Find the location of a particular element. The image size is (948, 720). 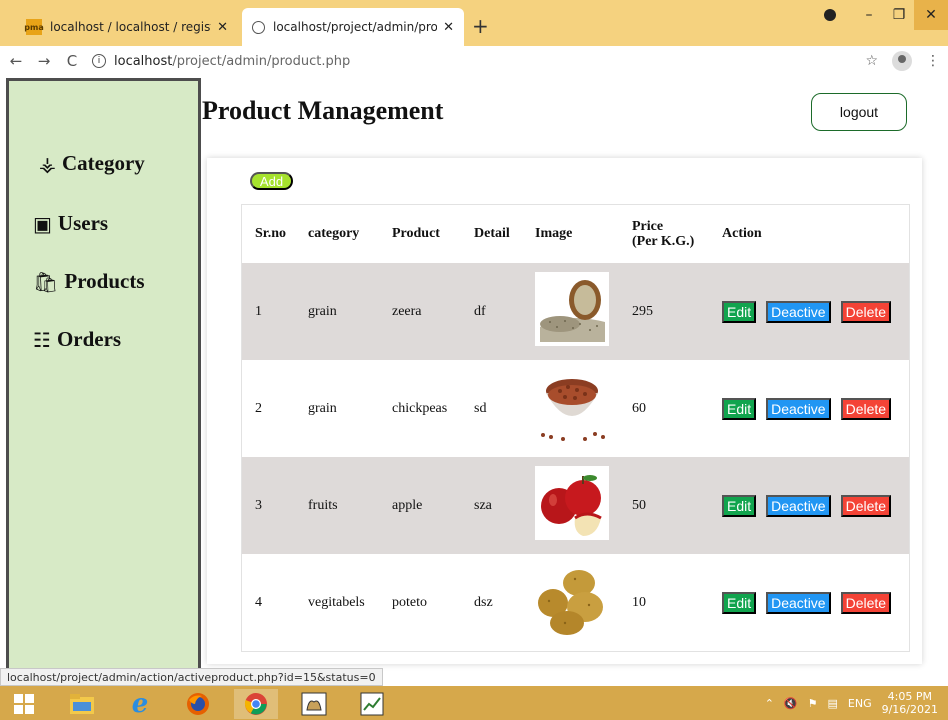

taskbar-ie: e is located at coordinates (140, 704).